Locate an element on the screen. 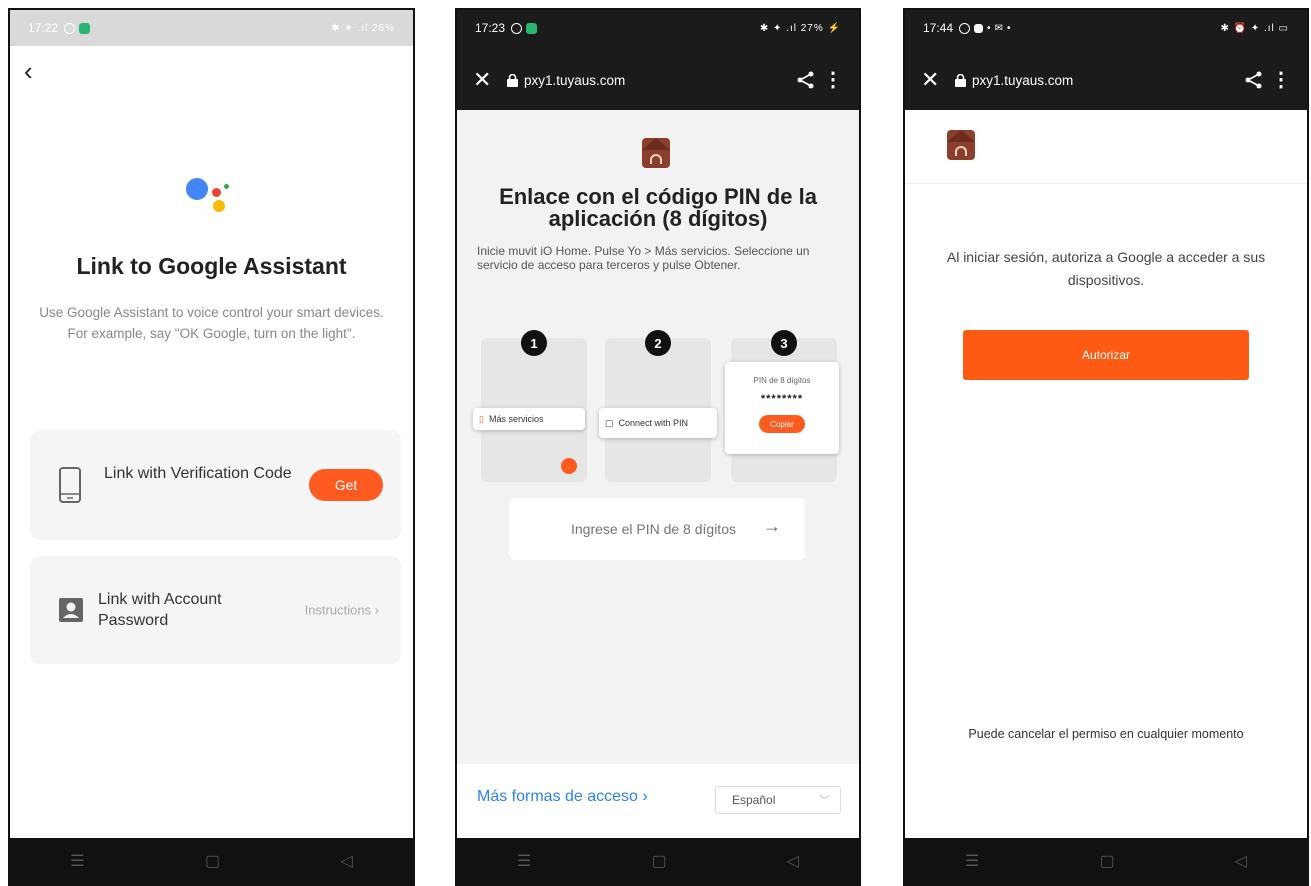 This screenshot has height=886, width=1311. step-label: Más servicios is located at coordinates (516, 419).